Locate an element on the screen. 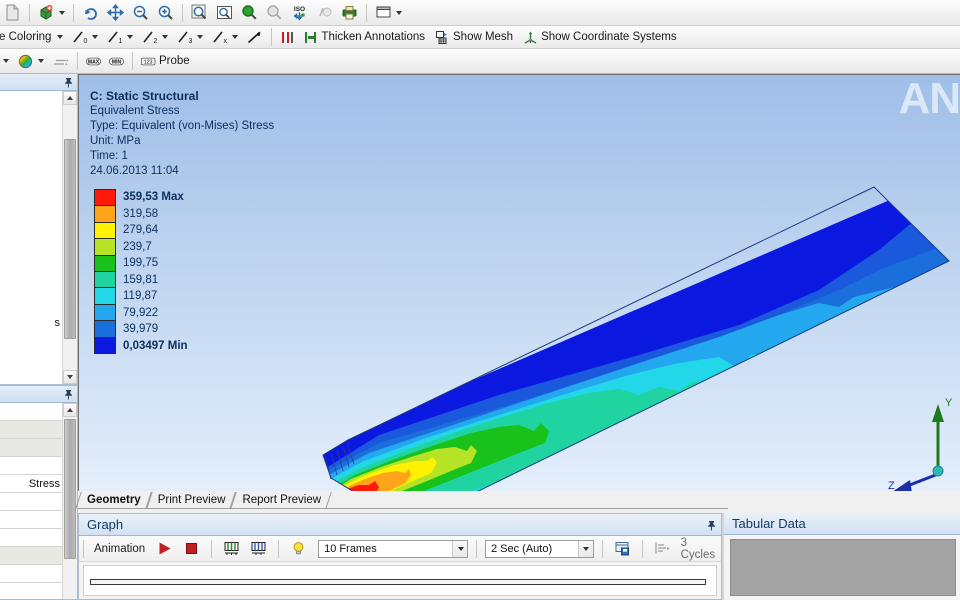 This screenshot has height=600, width=960. tab-strip-filler is located at coordinates (528, 500).